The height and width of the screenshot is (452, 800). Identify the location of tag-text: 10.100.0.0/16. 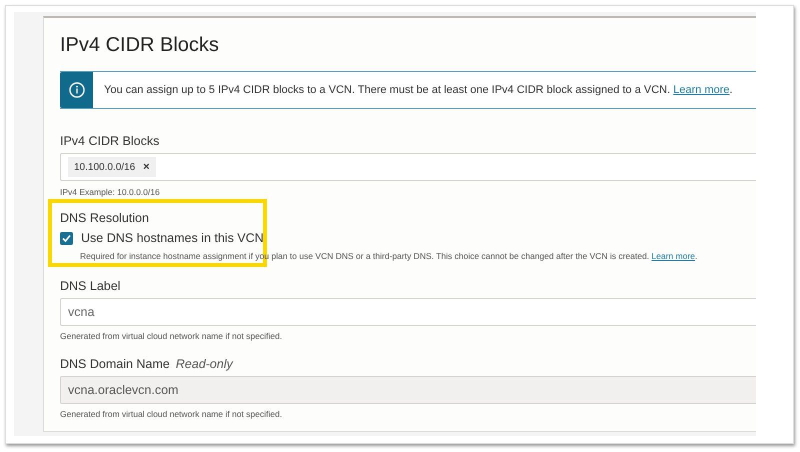
(105, 167).